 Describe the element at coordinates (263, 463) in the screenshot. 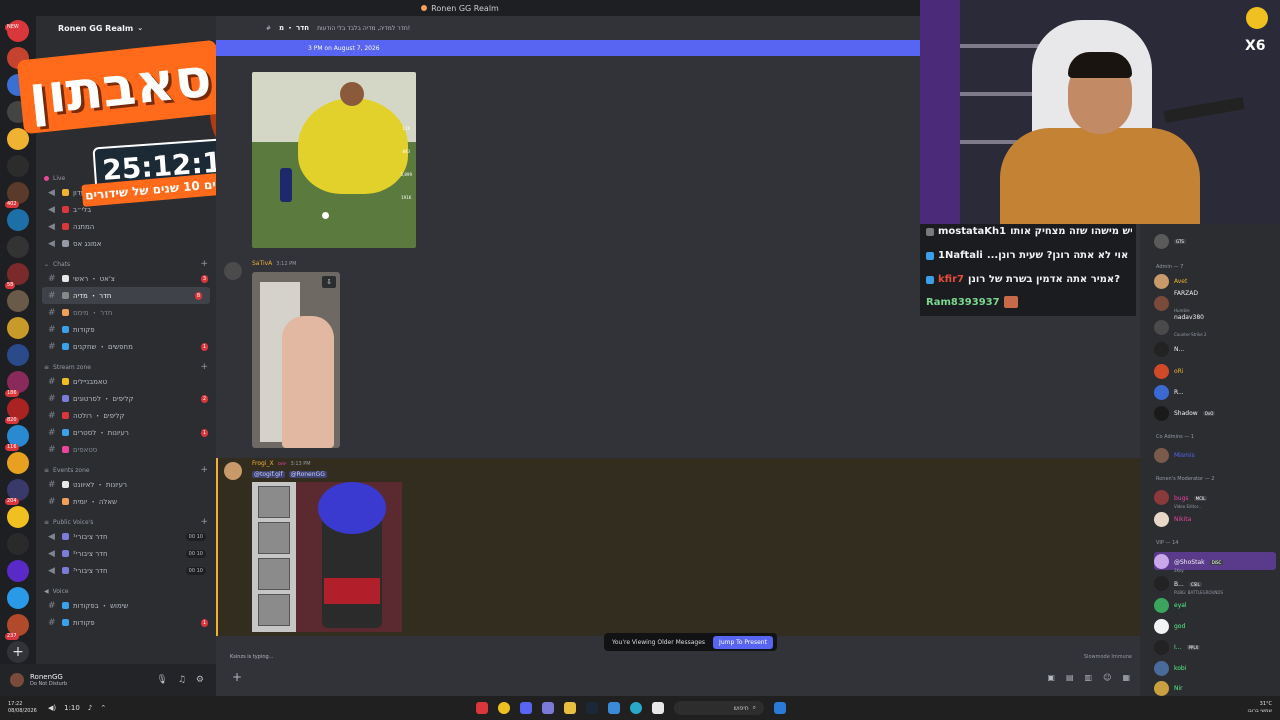

I see `message-author: Frogi_X` at that location.